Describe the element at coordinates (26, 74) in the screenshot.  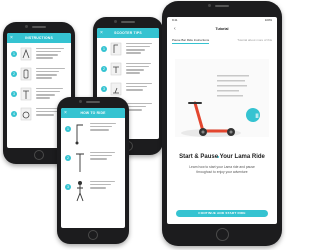
I see `phone-scan-icon` at that location.